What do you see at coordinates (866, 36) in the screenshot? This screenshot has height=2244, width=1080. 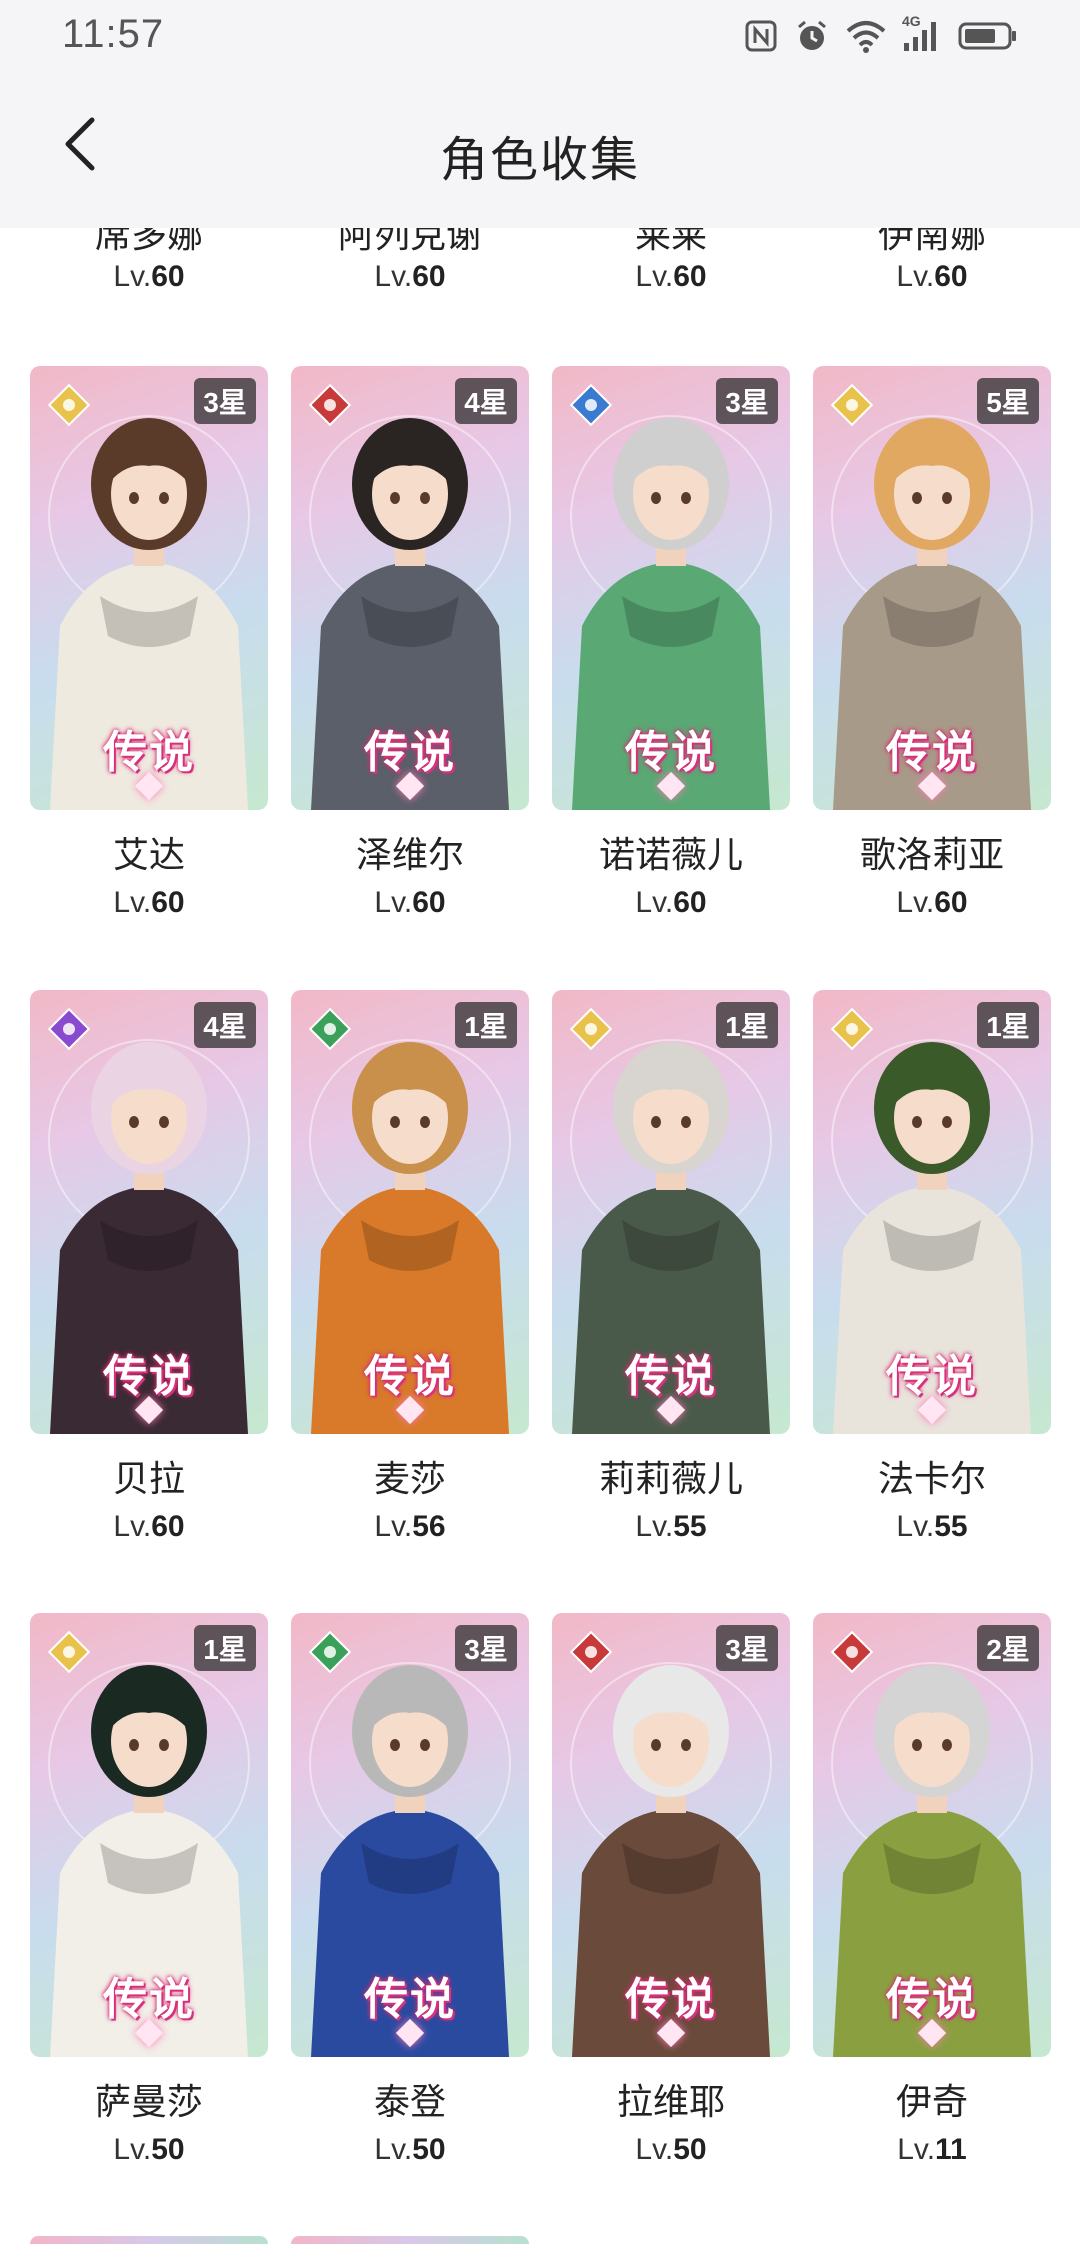 I see `wifi-icon` at bounding box center [866, 36].